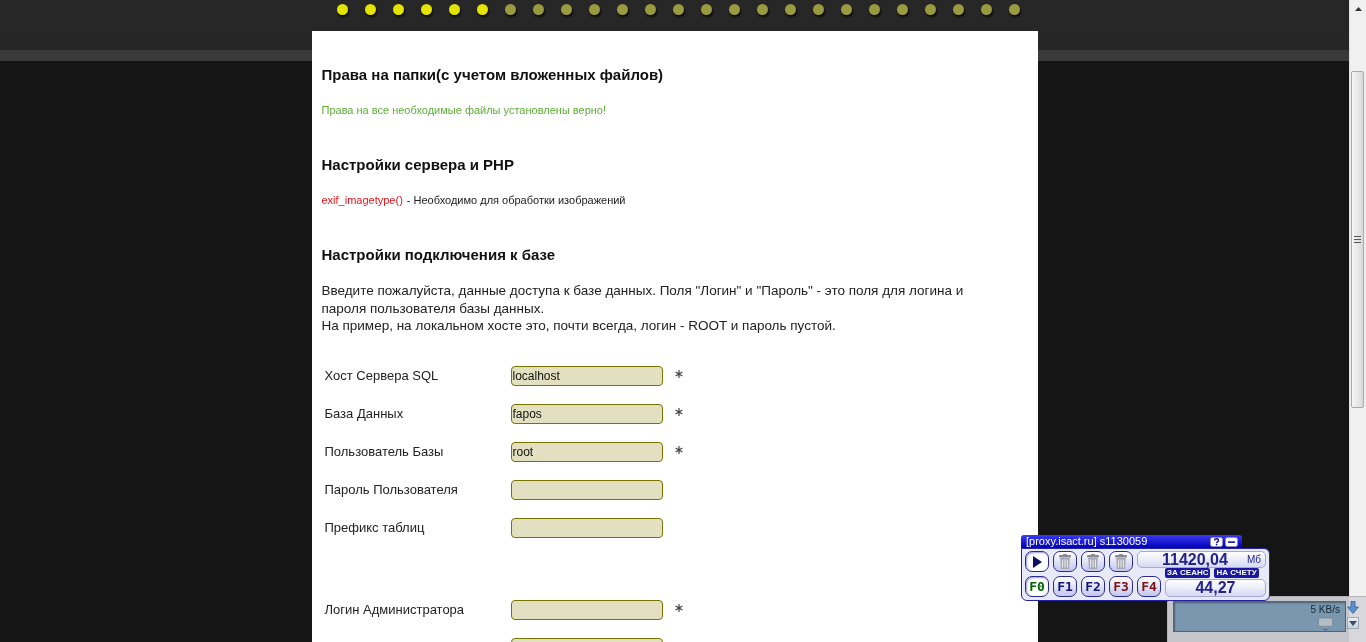  I want to click on help-icon, so click(1216, 541).